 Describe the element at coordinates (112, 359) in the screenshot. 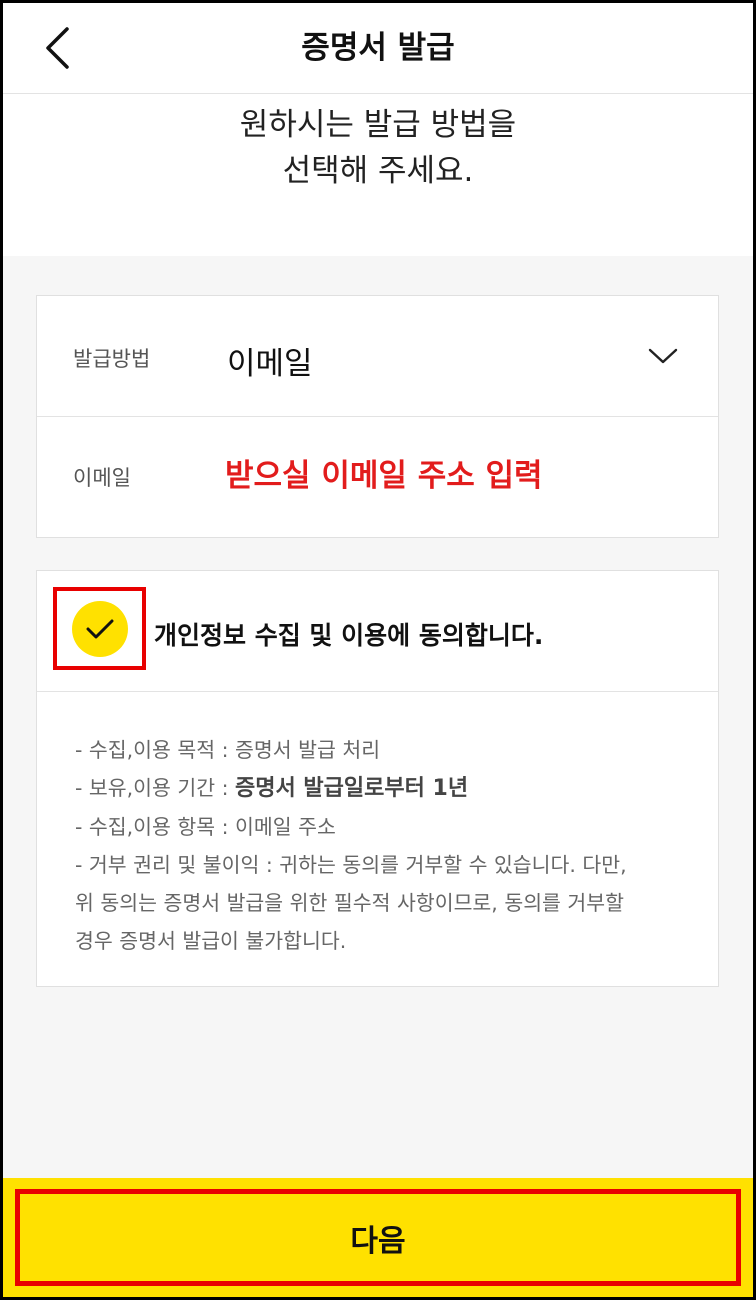

I see `method-label: 발급방법` at that location.